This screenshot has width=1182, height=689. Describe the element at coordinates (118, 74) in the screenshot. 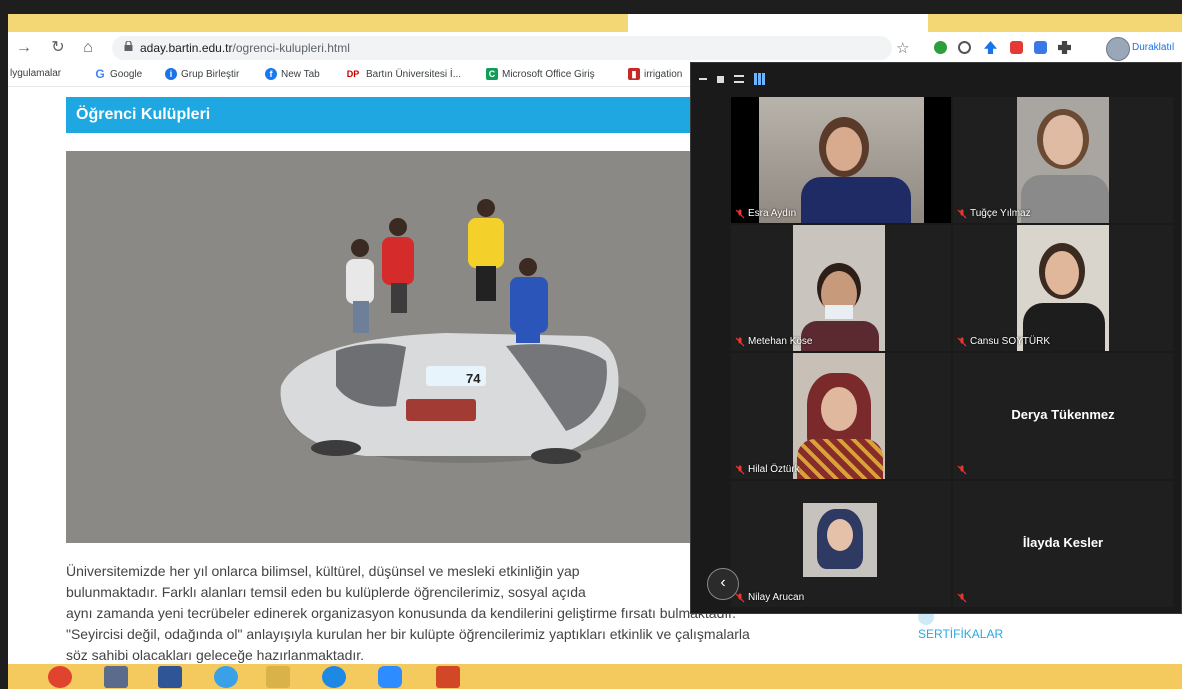

I see `bookmark-google: G Google` at that location.